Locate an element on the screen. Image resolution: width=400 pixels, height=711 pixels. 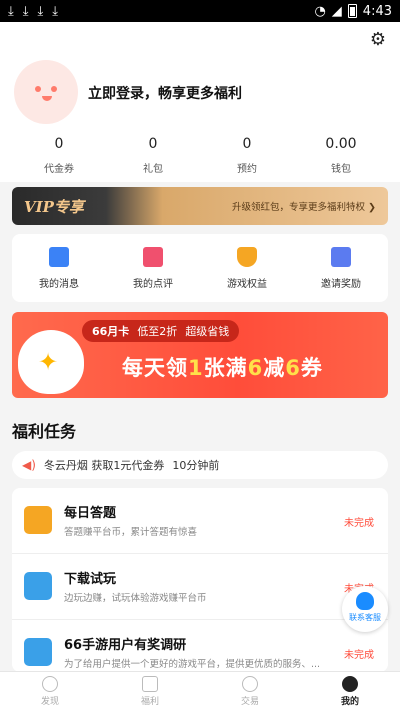
quick-item-label: 我的消息 is located at coordinates (59, 284).